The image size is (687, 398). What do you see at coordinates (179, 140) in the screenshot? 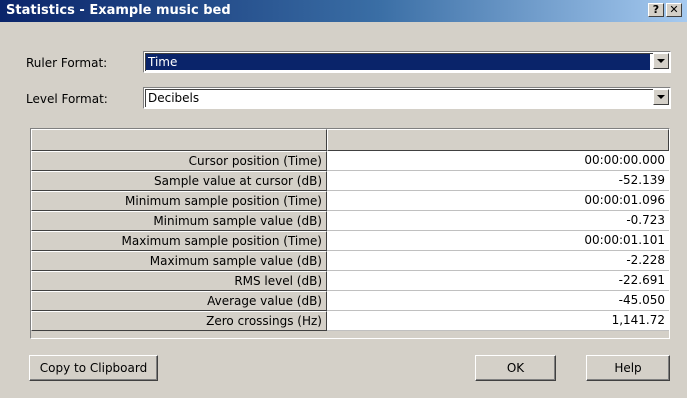
I see `column-header-name` at bounding box center [179, 140].